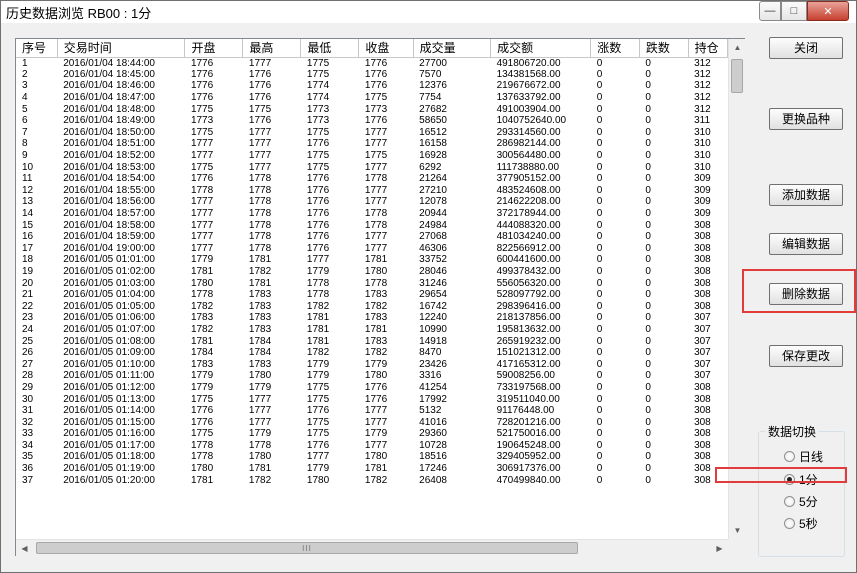  I want to click on table-cell: 16158, so click(451, 144).